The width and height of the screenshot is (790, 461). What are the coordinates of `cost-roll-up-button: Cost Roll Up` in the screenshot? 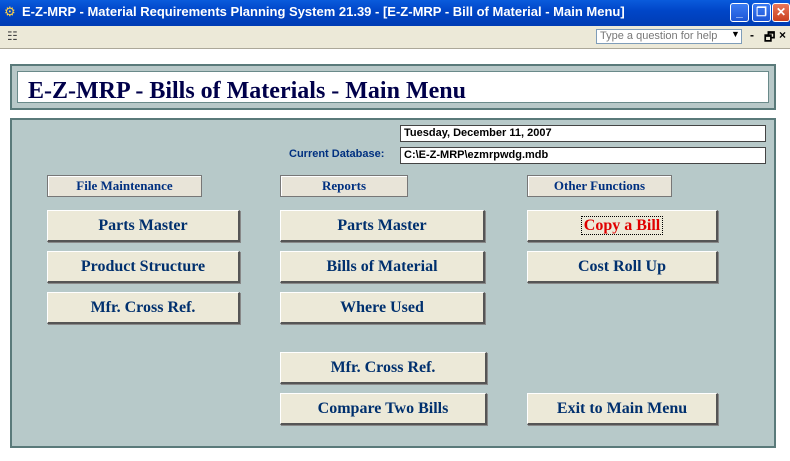 It's located at (622, 267).